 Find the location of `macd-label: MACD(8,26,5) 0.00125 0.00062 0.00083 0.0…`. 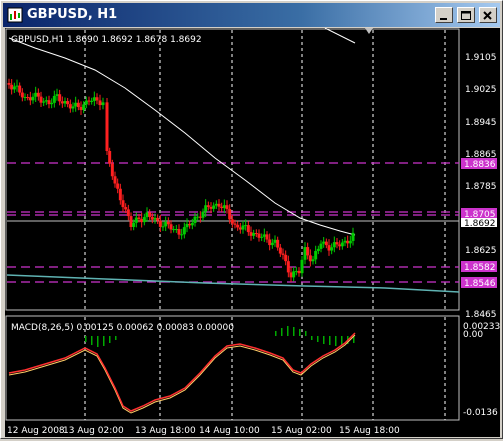

macd-label: MACD(8,26,5) 0.00125 0.00062 0.00083 0.0… is located at coordinates (122, 328).